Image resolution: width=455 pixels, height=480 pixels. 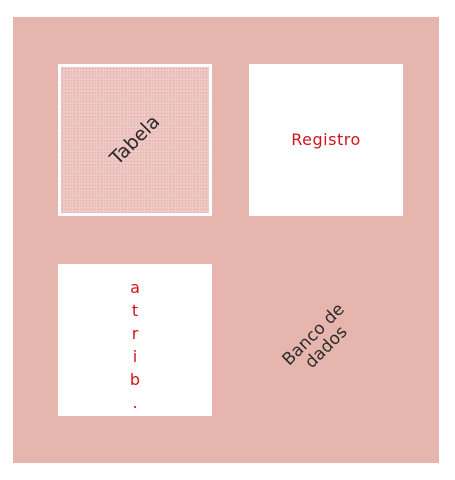 I want to click on atrib-label: a t r i b ., so click(x=135, y=345).